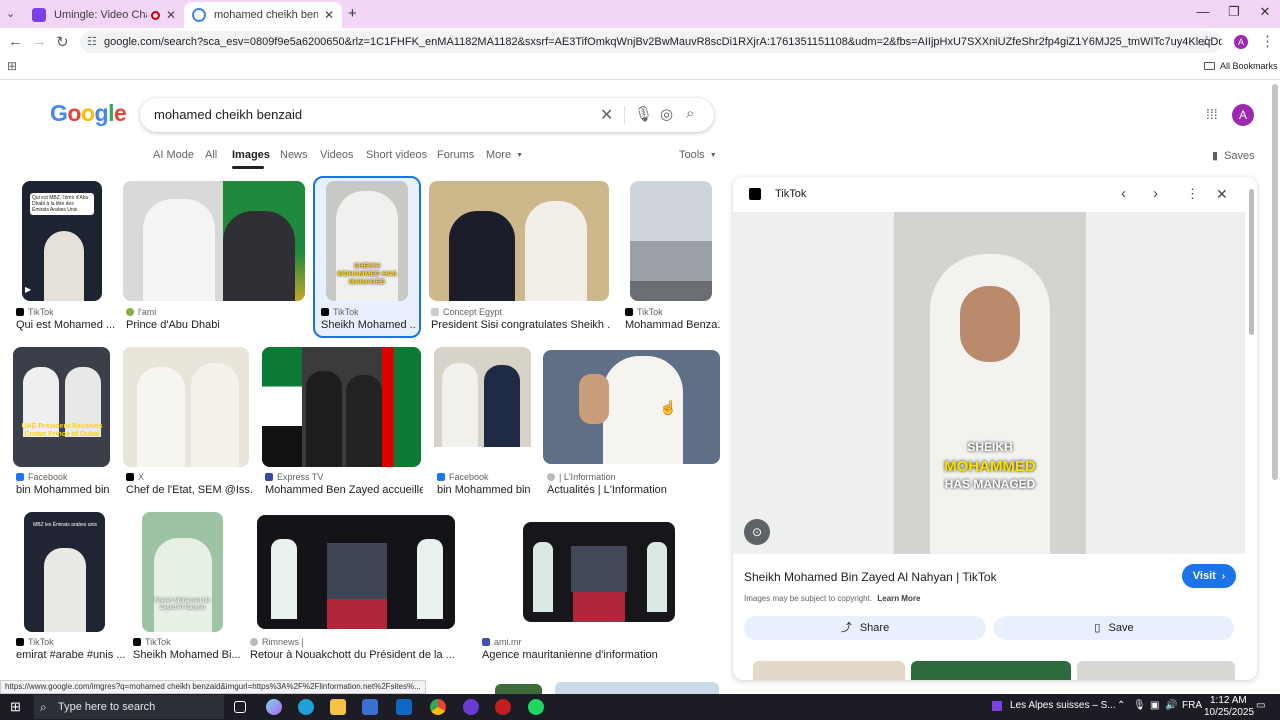 The width and height of the screenshot is (1280, 720). Describe the element at coordinates (104, 15) in the screenshot. I see `tab-umingle: Umingle: Video Chat with S ✕` at that location.